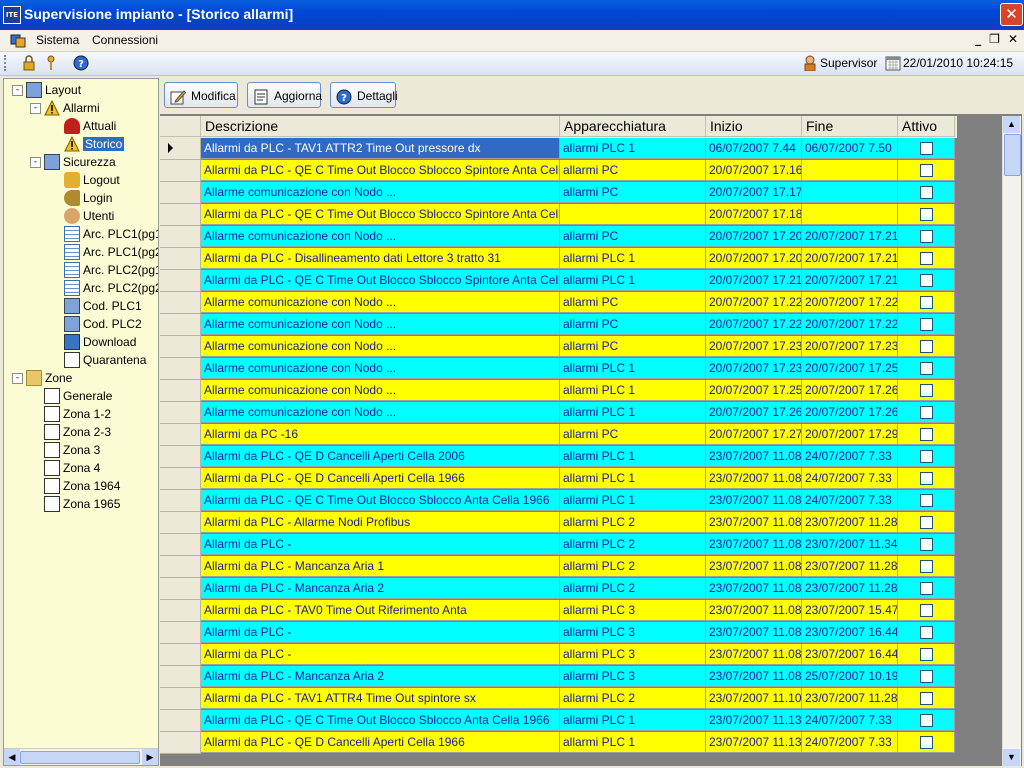  What do you see at coordinates (754, 192) in the screenshot?
I see `cell-inizio: 20/07/2007 17.17` at bounding box center [754, 192].